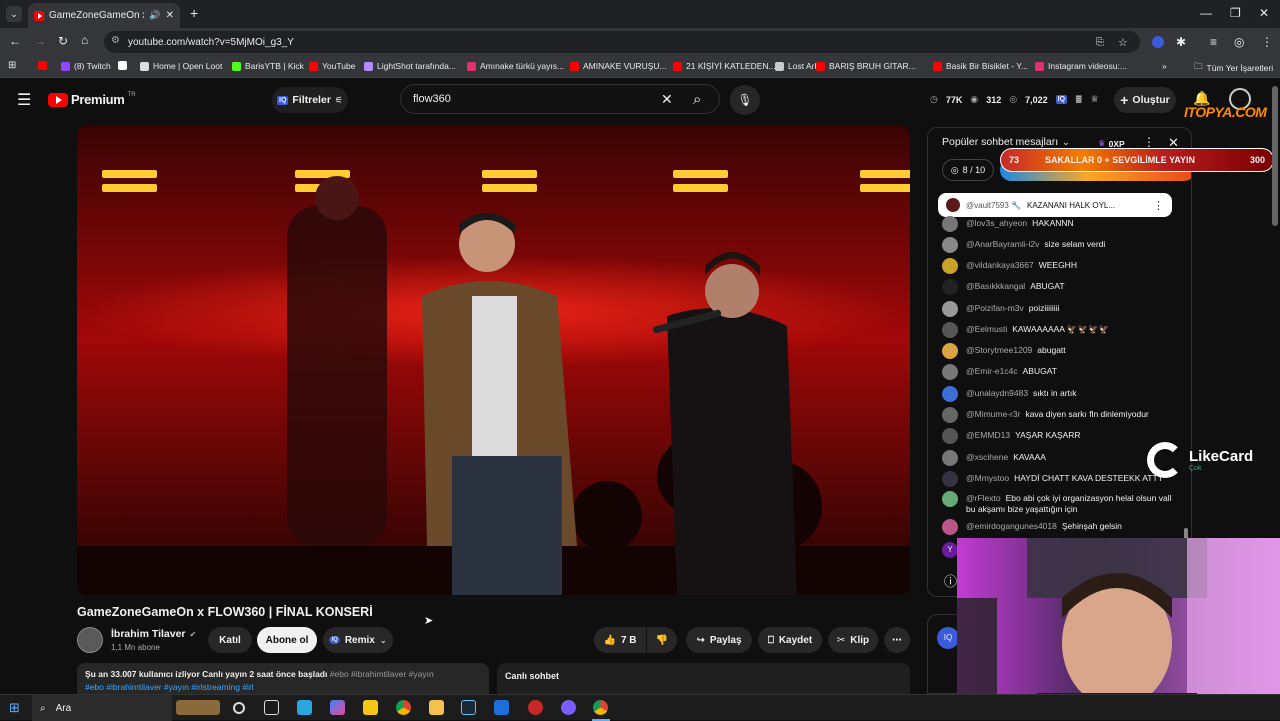  Describe the element at coordinates (358, 640) in the screenshot. I see `remix-button: IQ Remix ⌄` at that location.